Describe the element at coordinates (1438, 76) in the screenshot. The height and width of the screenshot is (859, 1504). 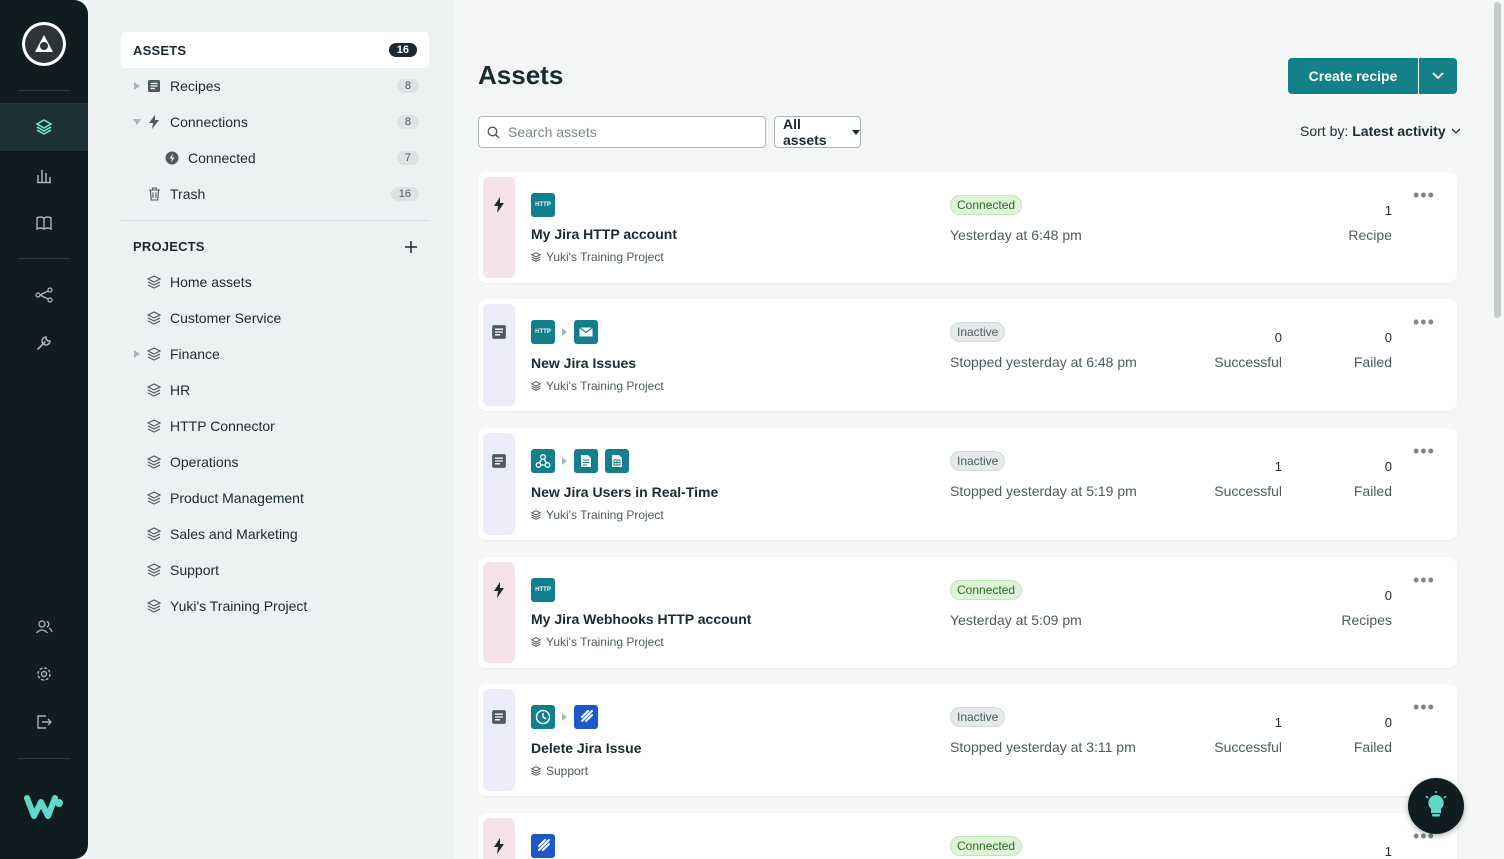
I see `create-options-button` at that location.